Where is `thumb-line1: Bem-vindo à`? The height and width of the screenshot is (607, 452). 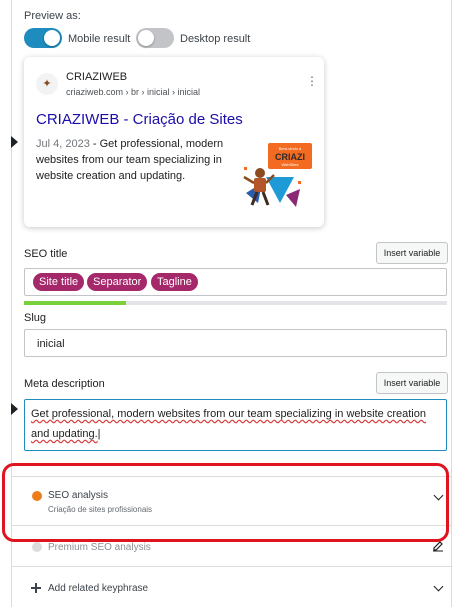
thumb-line1: Bem-vindo à is located at coordinates (290, 148).